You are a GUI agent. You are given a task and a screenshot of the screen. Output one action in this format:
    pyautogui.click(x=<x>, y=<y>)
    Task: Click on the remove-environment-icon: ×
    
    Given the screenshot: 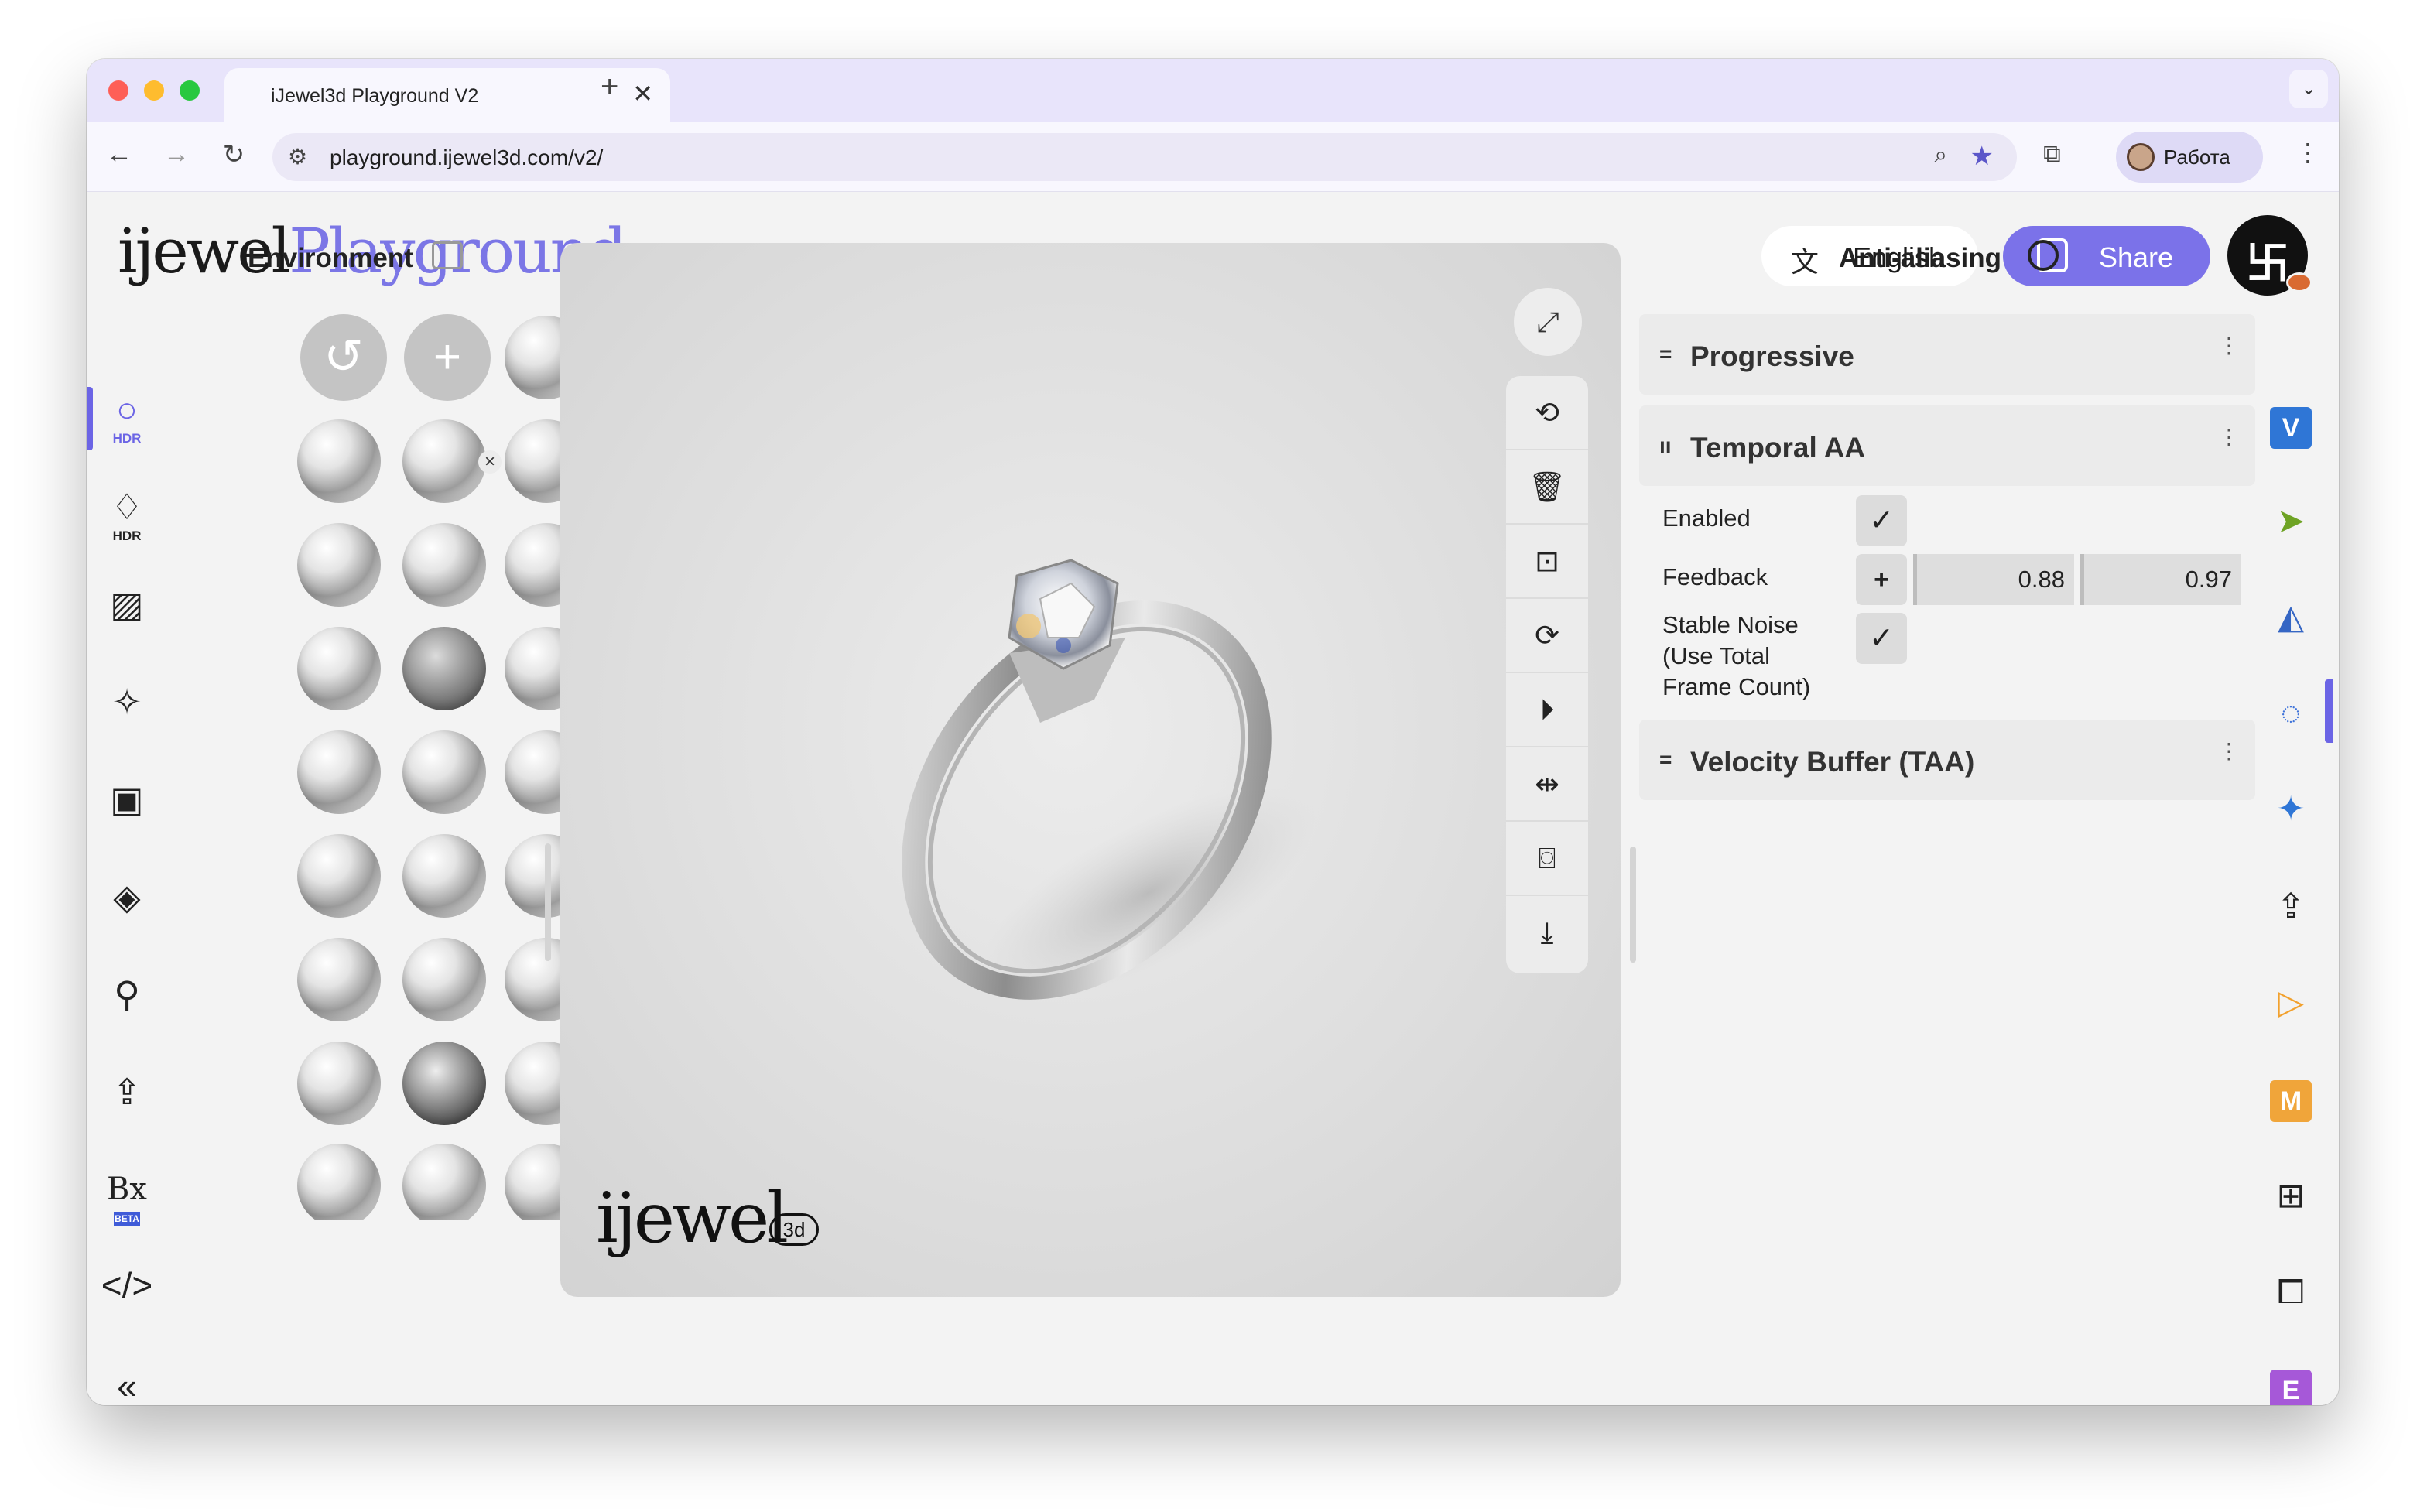 What is the action you would take?
    pyautogui.click(x=490, y=462)
    